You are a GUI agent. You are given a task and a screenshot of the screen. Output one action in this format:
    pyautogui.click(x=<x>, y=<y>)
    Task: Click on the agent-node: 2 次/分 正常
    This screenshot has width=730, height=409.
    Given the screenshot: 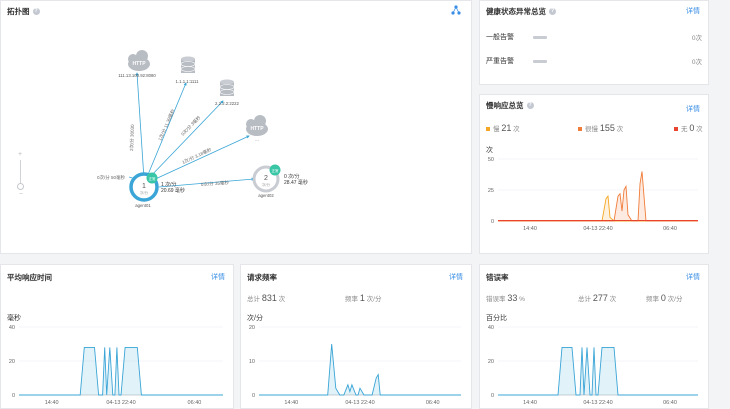 What is the action you would take?
    pyautogui.click(x=266, y=178)
    